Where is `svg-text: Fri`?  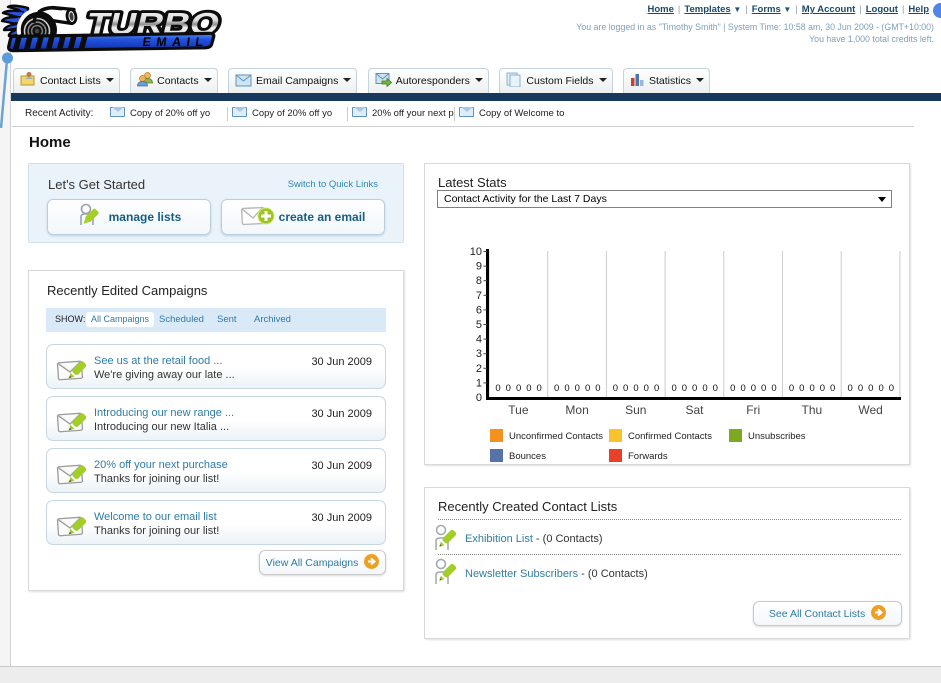
svg-text: Fri is located at coordinates (753, 410).